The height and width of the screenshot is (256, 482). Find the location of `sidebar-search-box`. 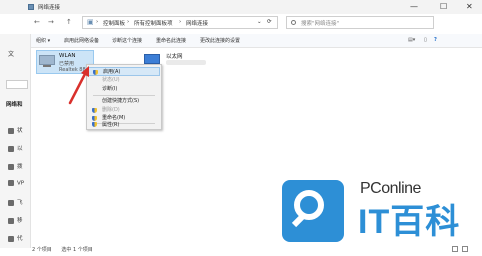

sidebar-search-box is located at coordinates (17, 84).